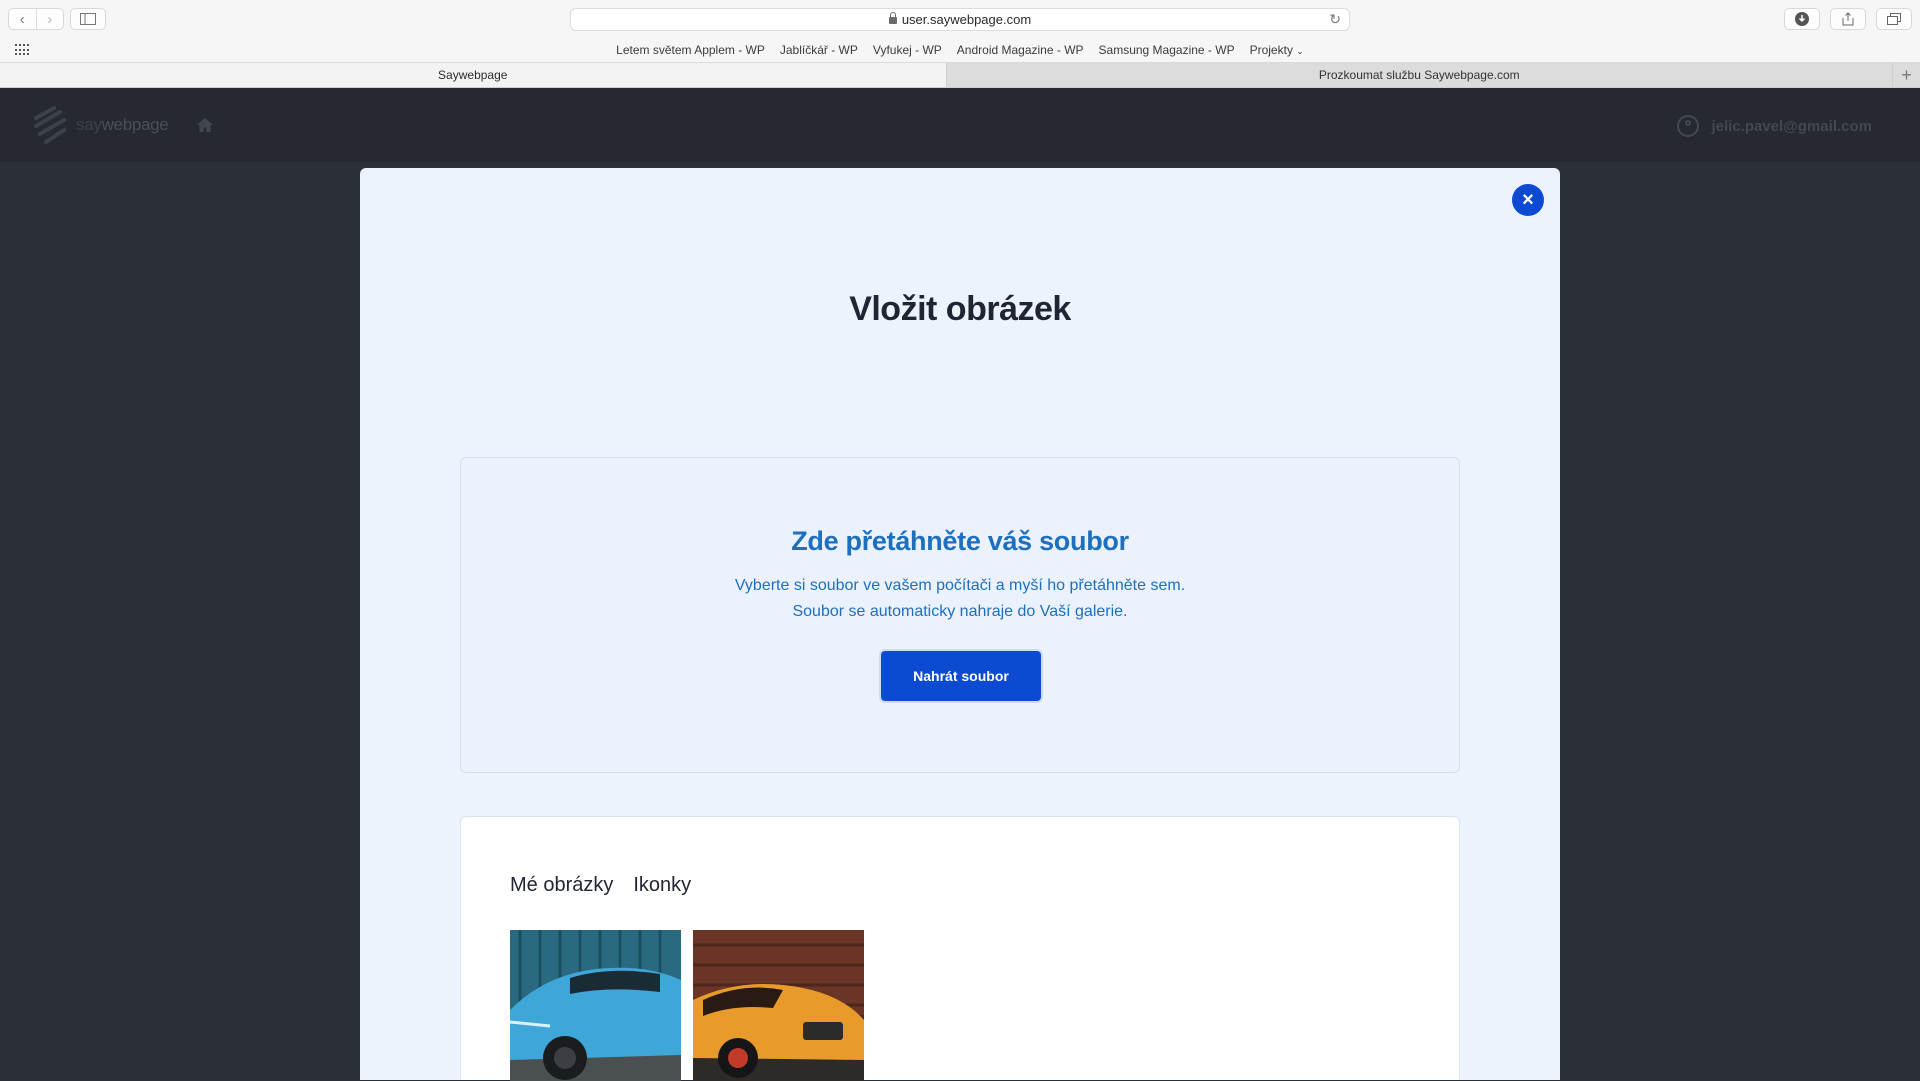 This screenshot has height=1081, width=1920. I want to click on app-header: saywebpage jelic.pavel@gmail.com, so click(960, 125).